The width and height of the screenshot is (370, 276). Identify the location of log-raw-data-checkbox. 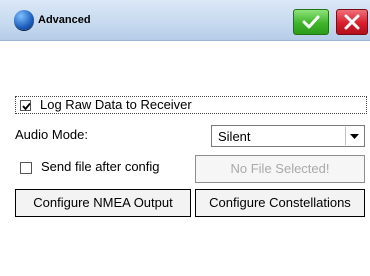
(25, 105).